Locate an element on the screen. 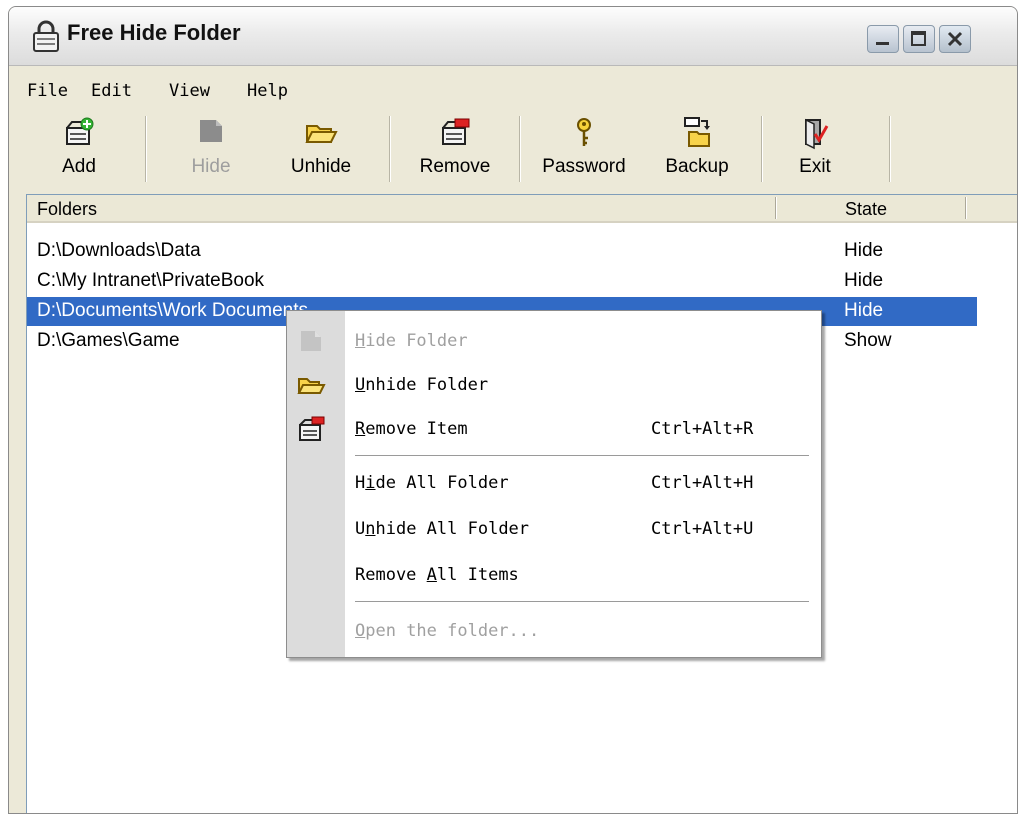 The image size is (1024, 816). key-icon is located at coordinates (584, 135).